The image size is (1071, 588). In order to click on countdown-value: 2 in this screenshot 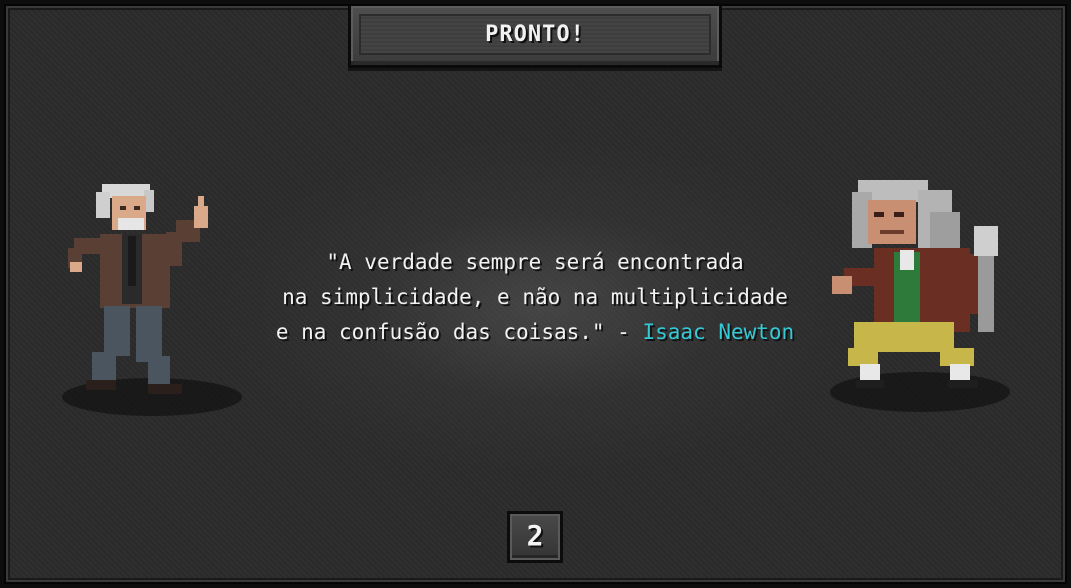, I will do `click(535, 535)`.